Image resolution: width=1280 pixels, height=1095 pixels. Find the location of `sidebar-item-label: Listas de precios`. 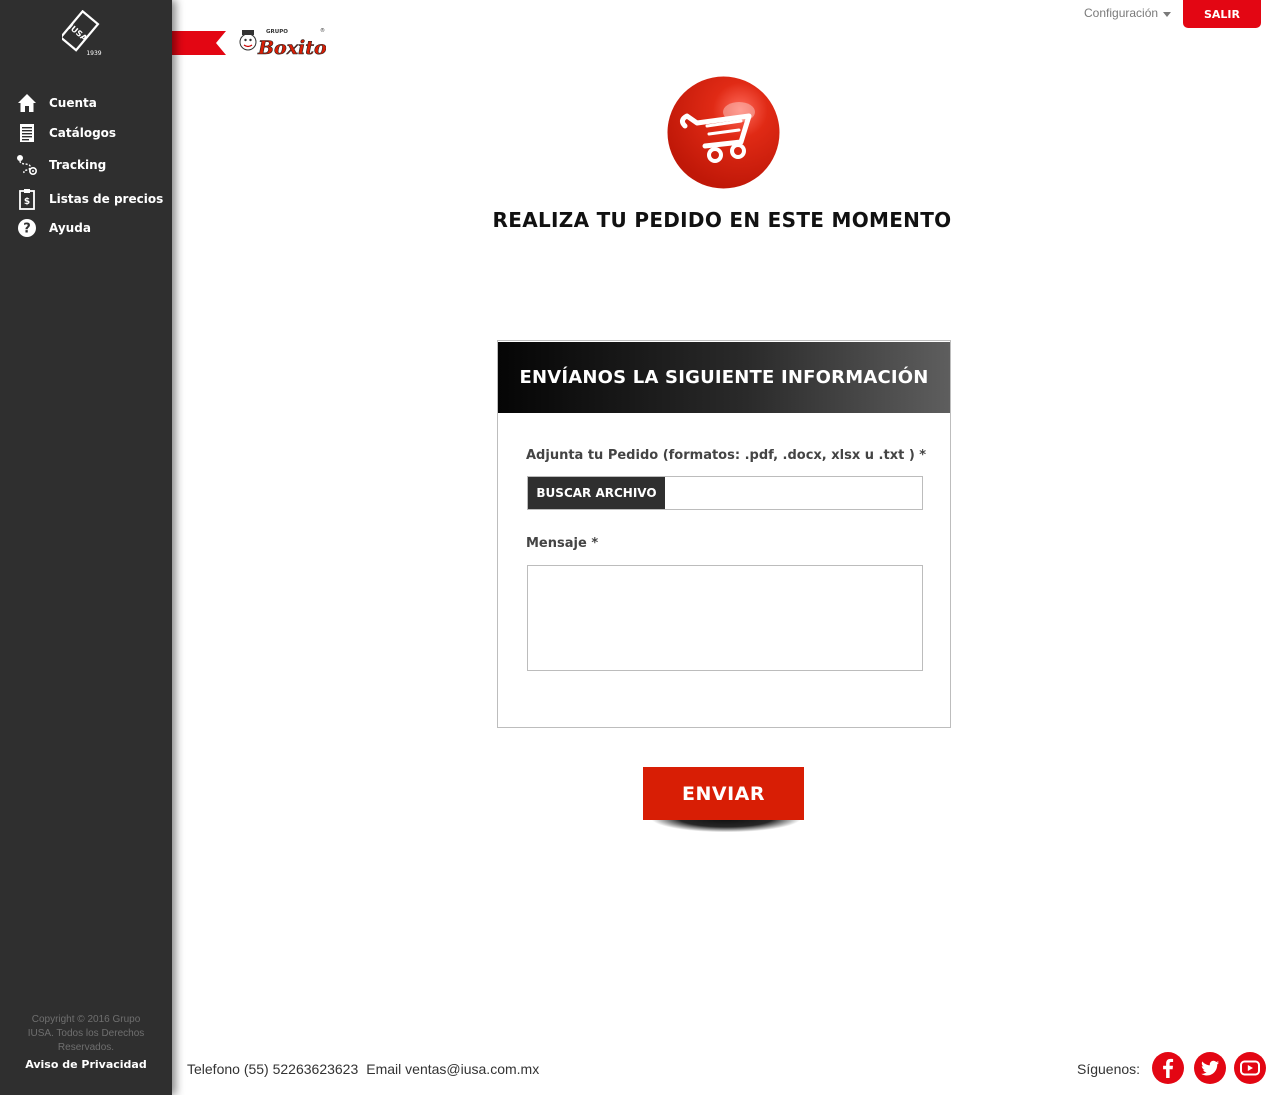

sidebar-item-label: Listas de precios is located at coordinates (106, 199).